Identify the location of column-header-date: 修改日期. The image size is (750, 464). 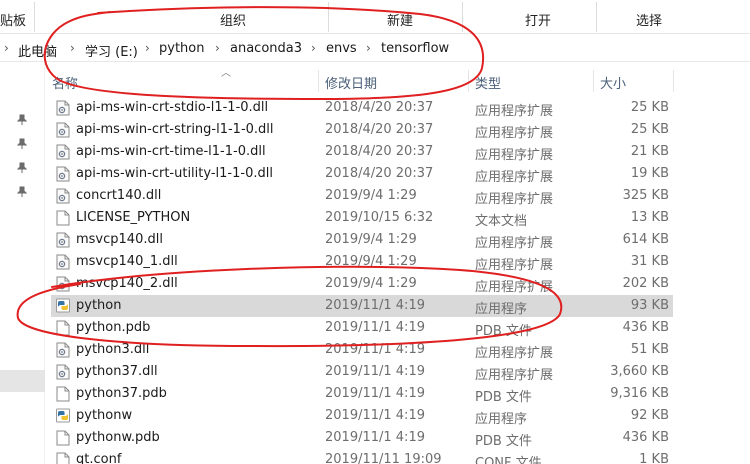
(351, 82).